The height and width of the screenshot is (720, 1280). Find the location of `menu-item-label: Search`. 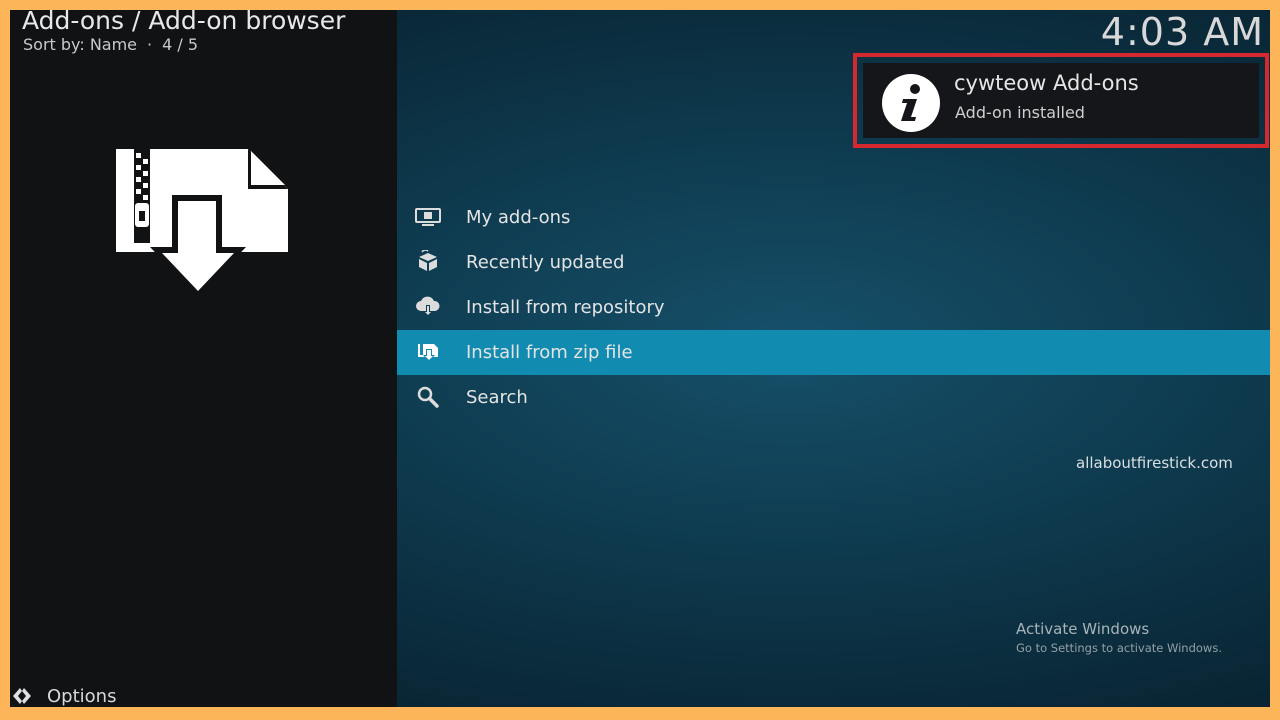

menu-item-label: Search is located at coordinates (497, 397).